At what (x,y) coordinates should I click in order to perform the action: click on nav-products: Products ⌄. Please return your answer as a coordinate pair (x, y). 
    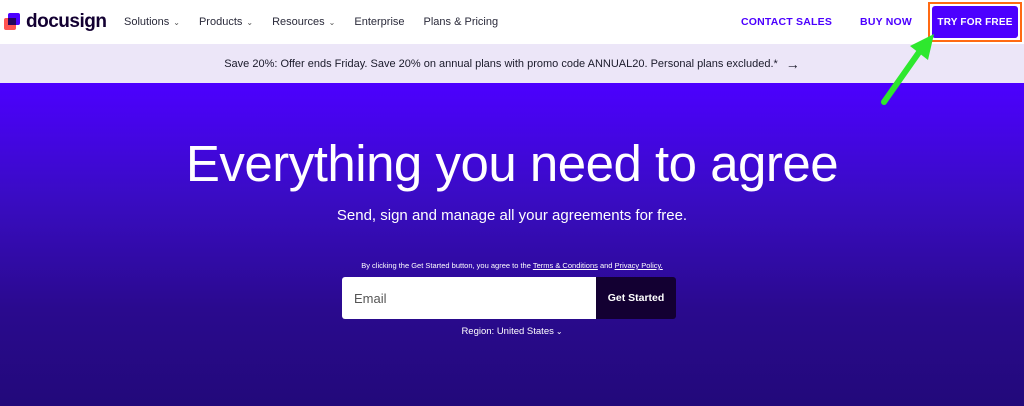
    Looking at the image, I should click on (226, 22).